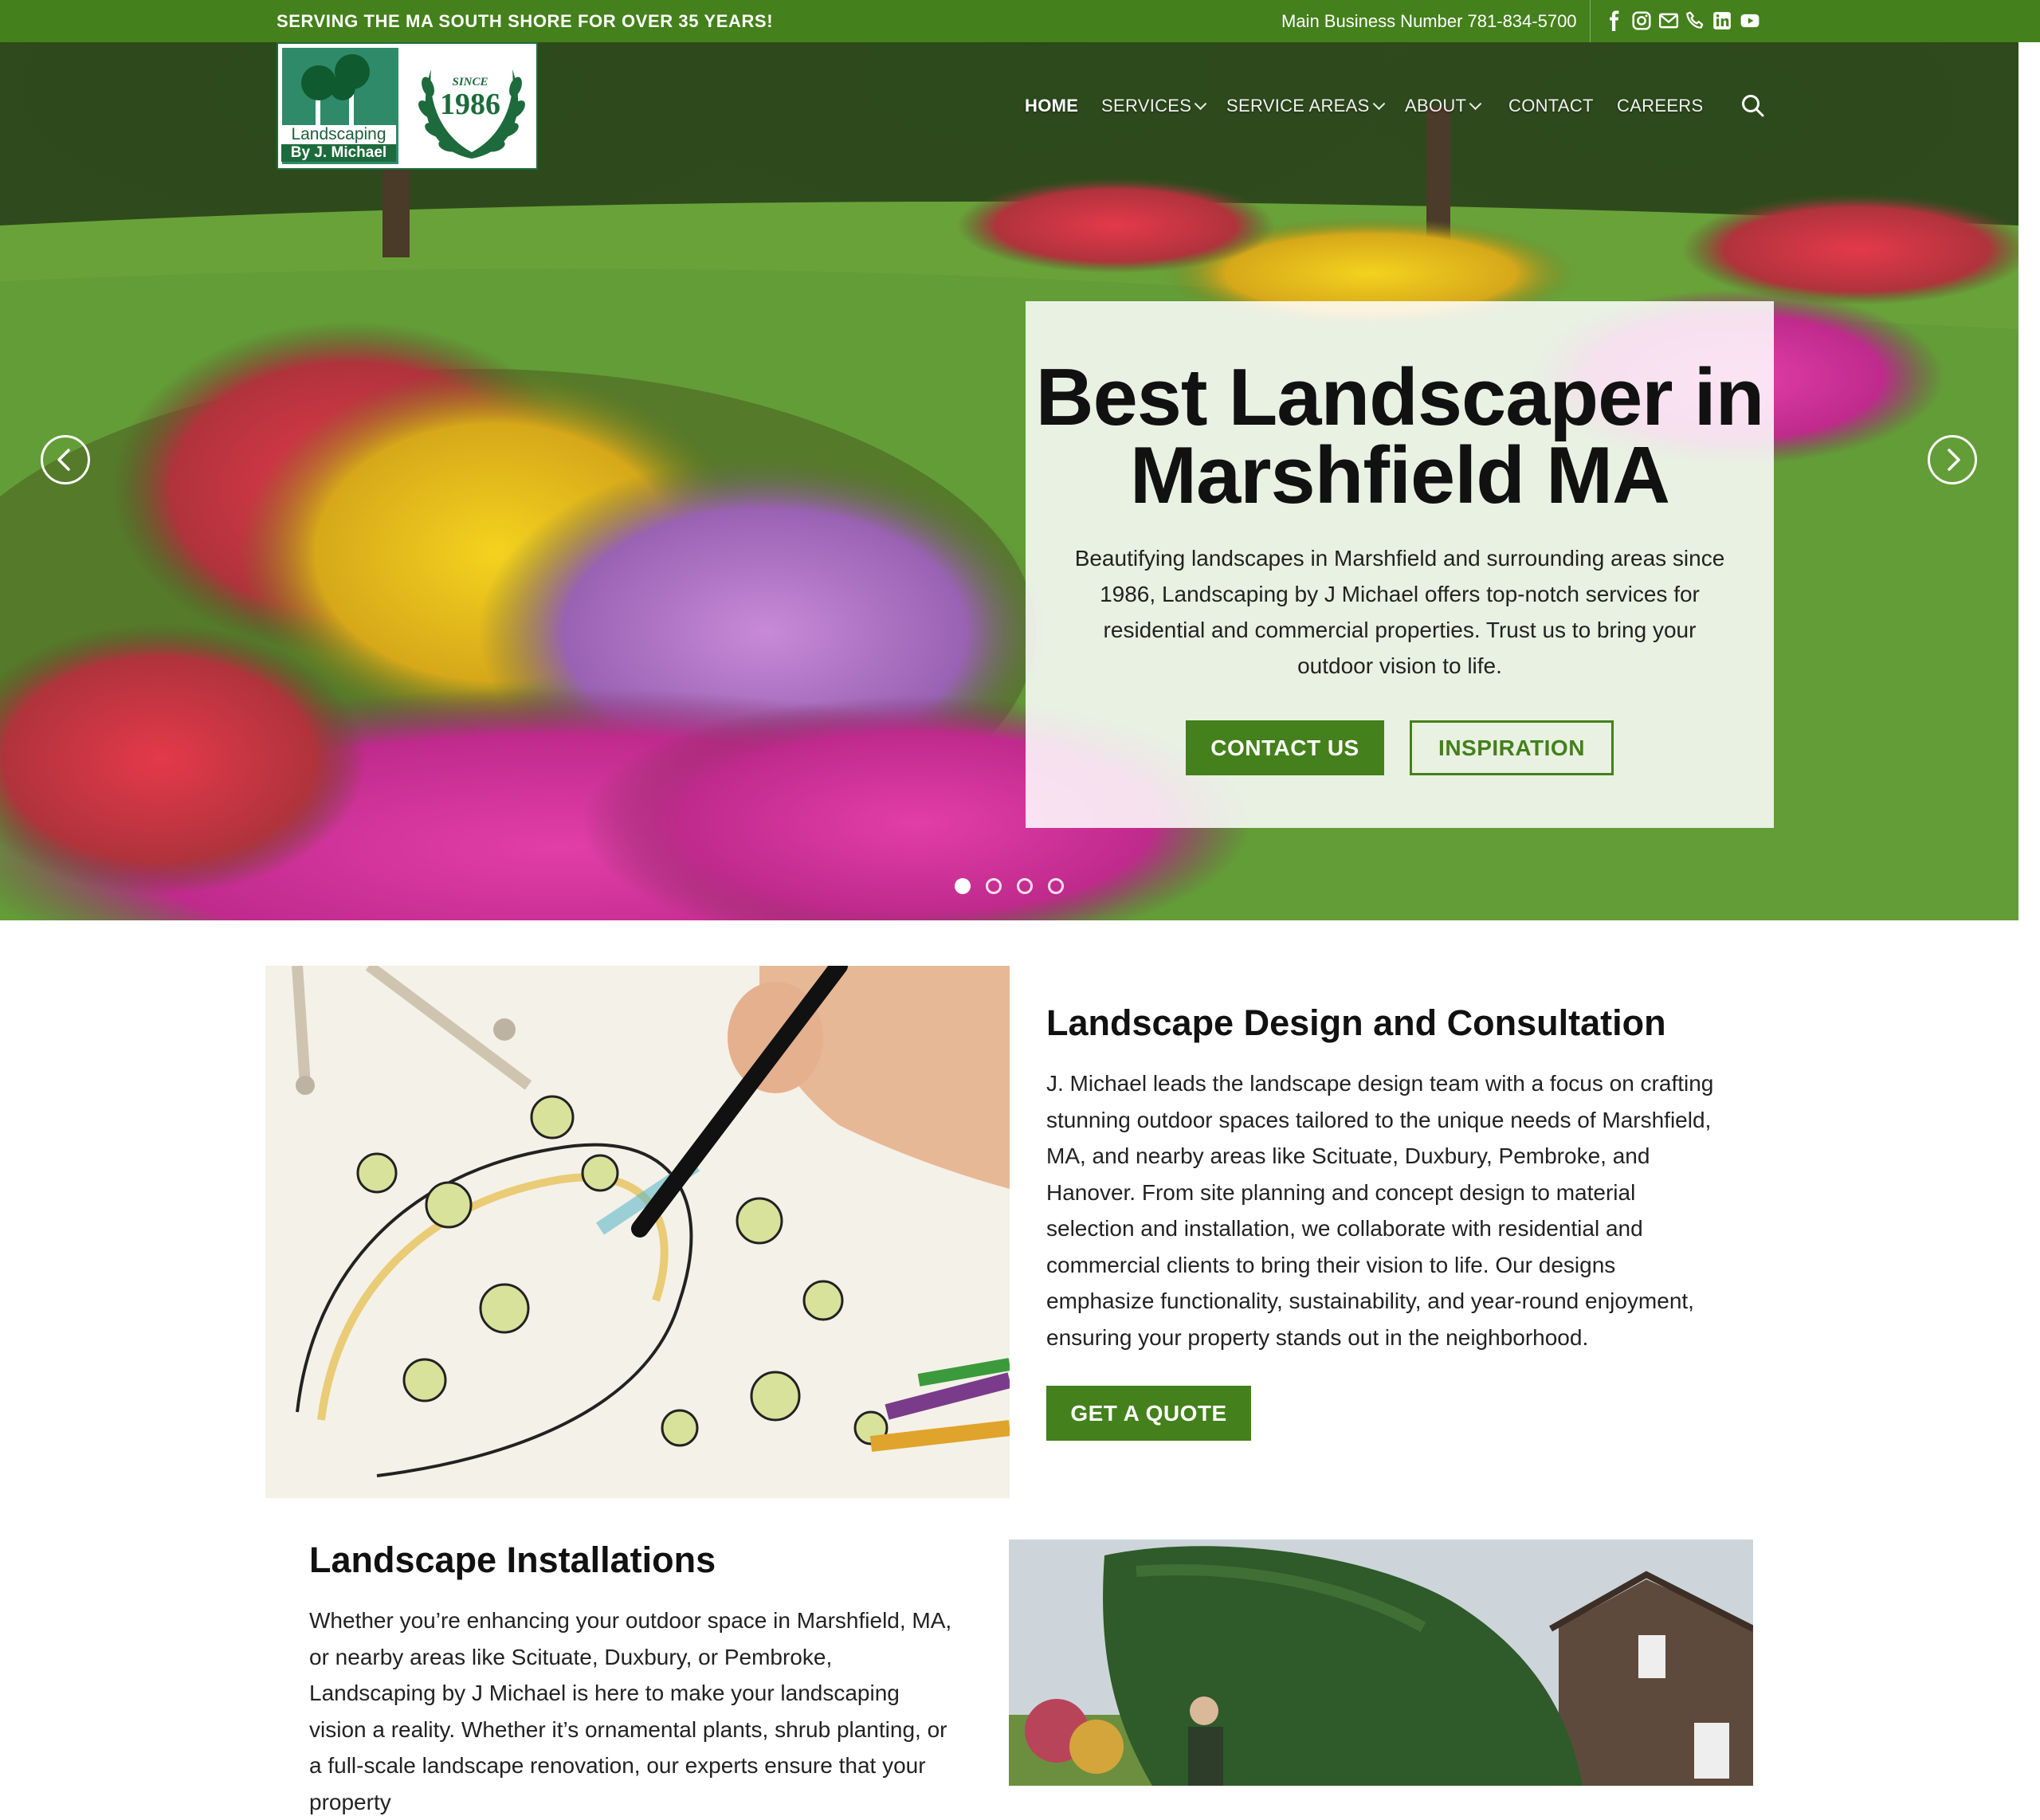 The image size is (2040, 1820). What do you see at coordinates (338, 134) in the screenshot?
I see `logo-line1: Landscaping` at bounding box center [338, 134].